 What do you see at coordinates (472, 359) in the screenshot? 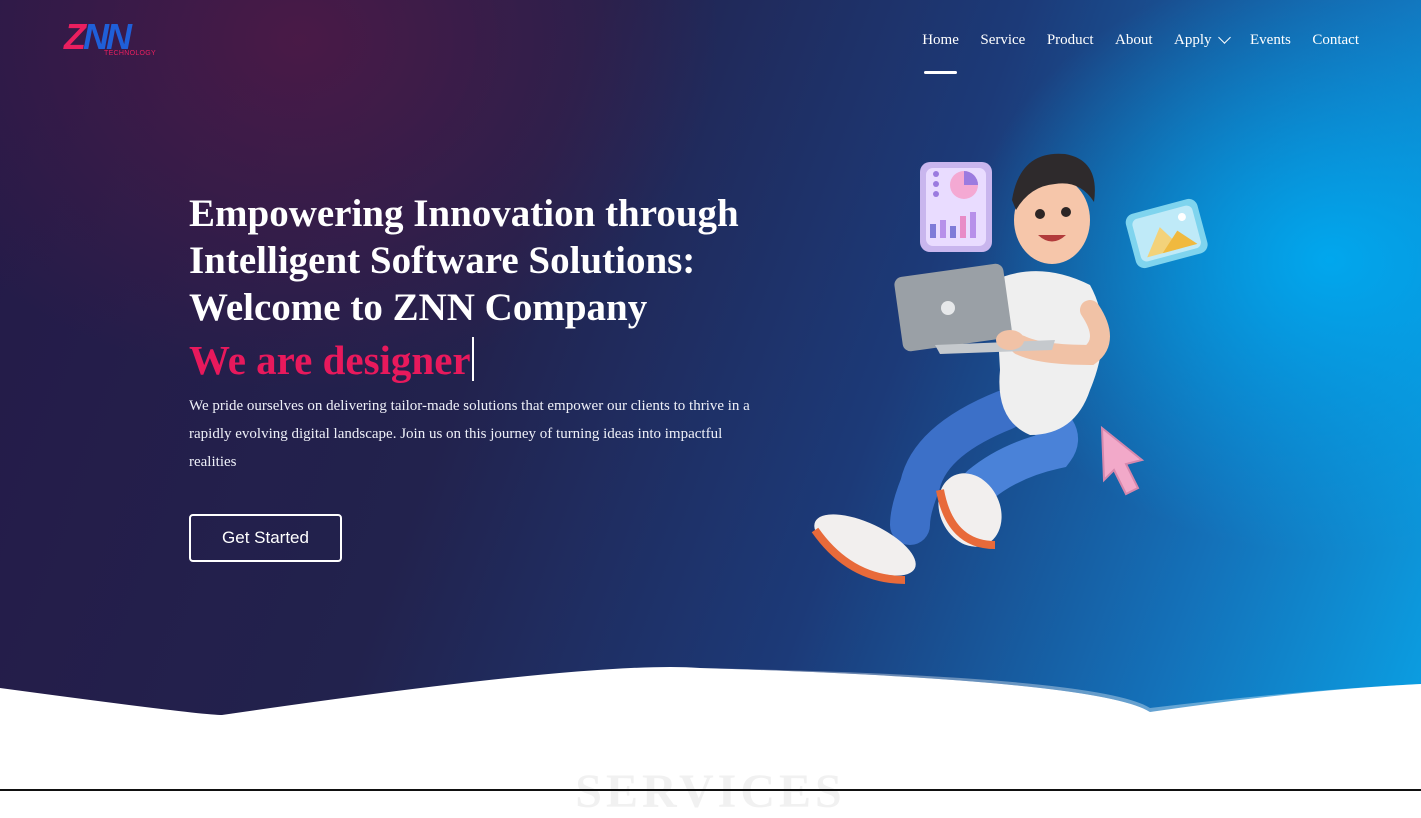
I see `text-cursor` at bounding box center [472, 359].